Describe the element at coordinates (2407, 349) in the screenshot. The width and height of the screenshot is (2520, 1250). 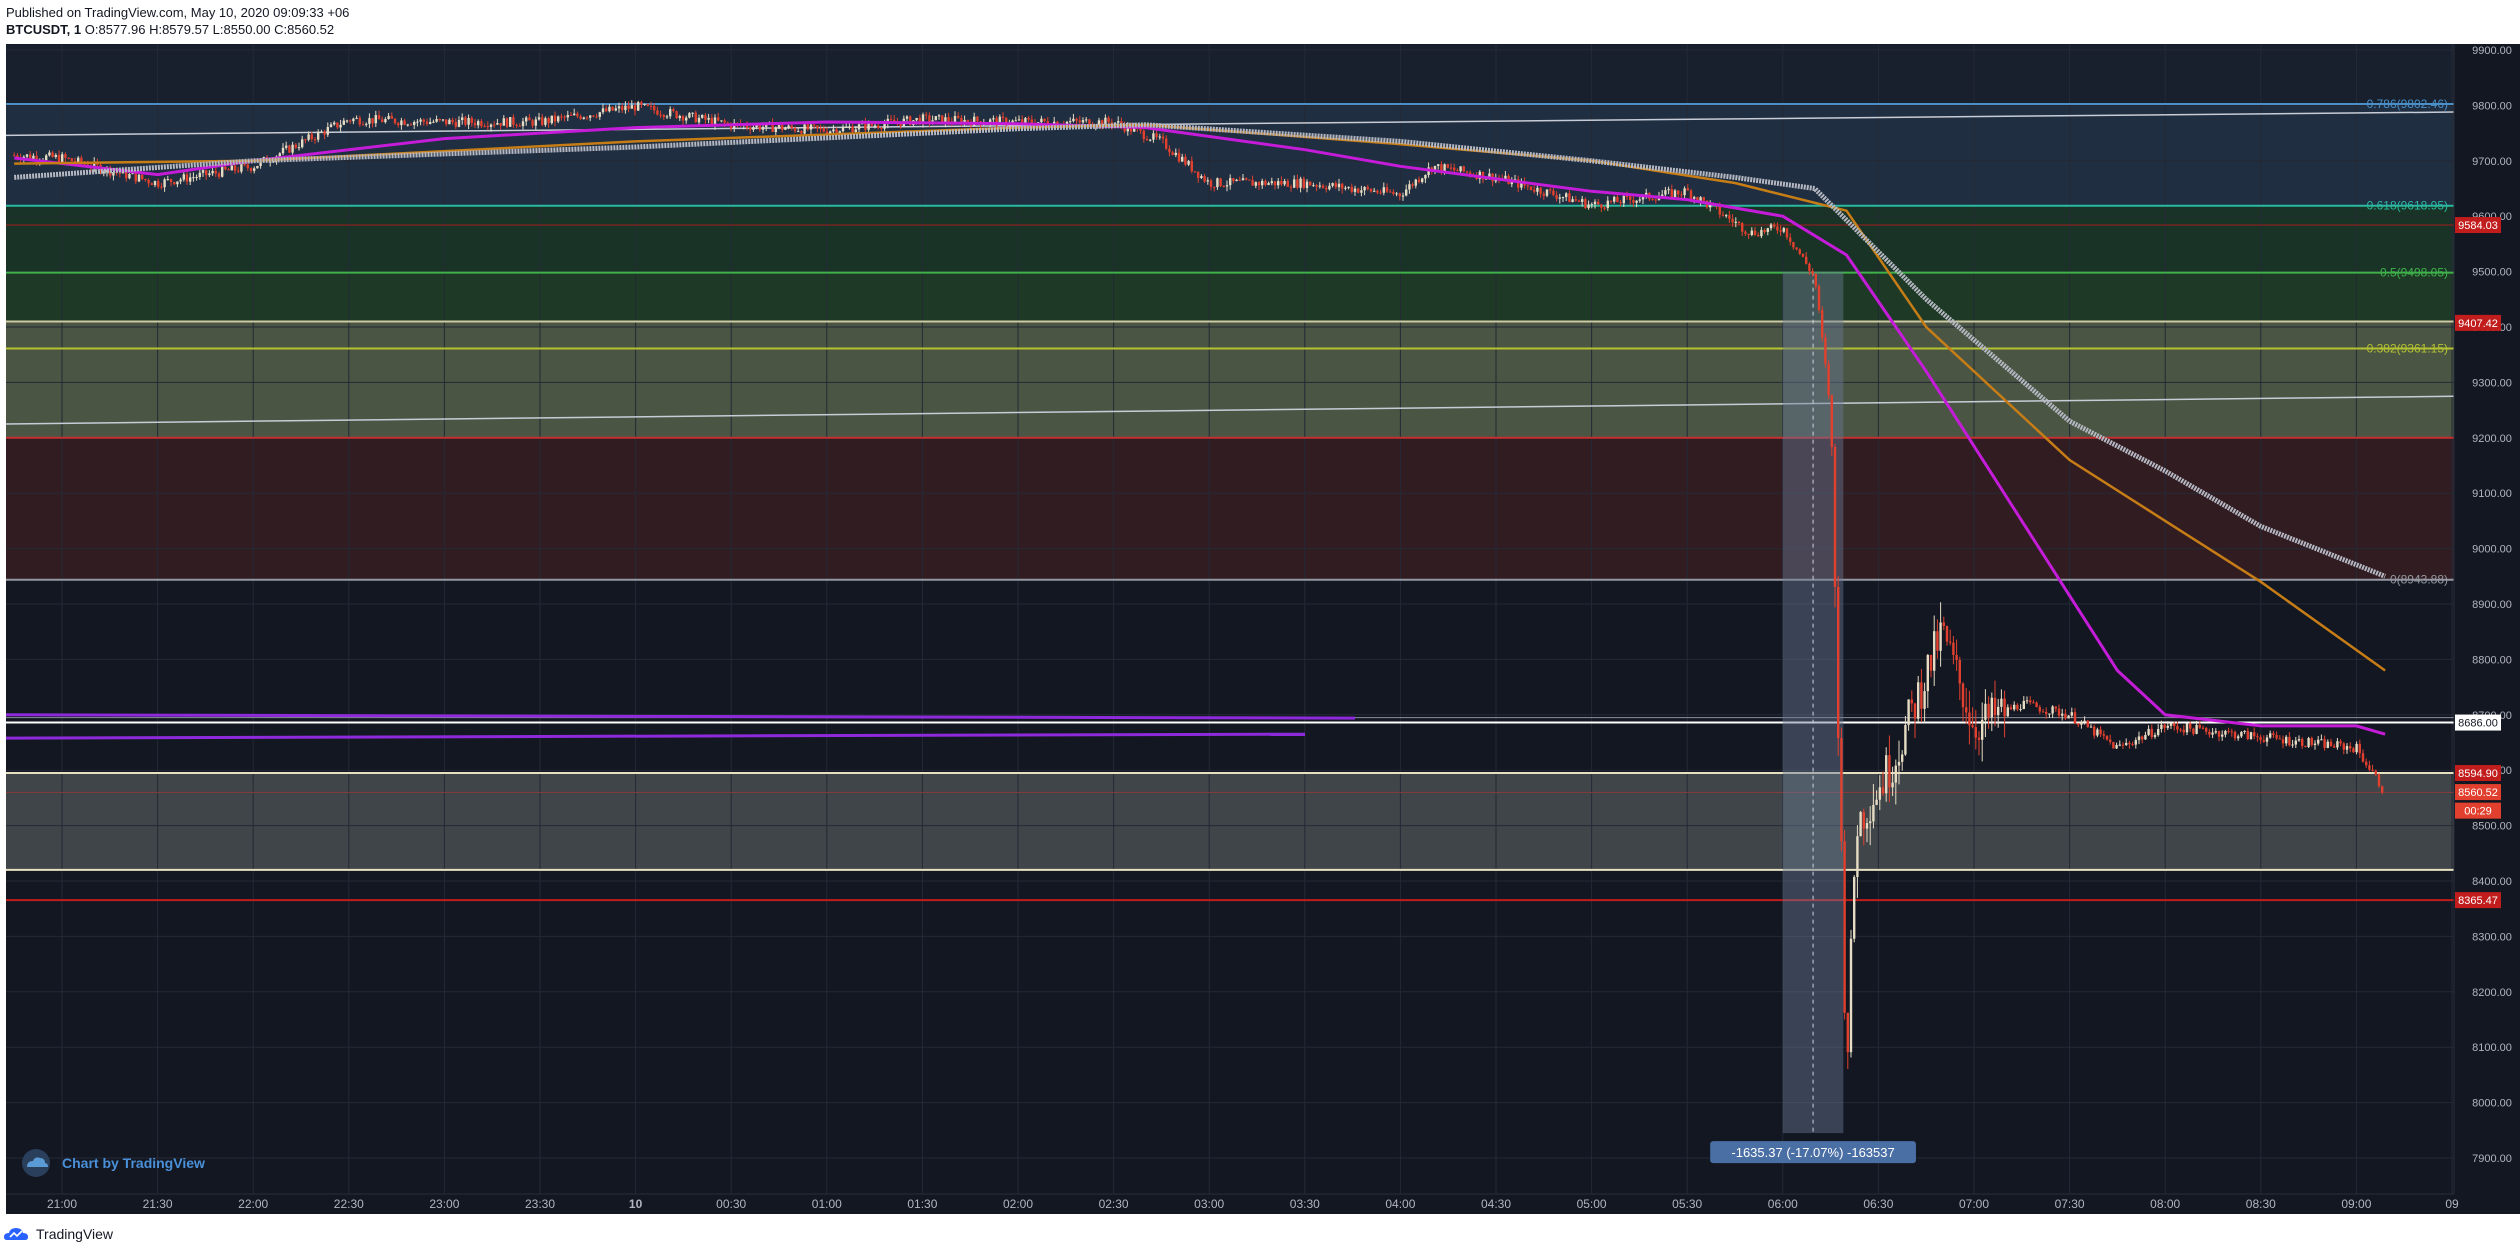
I see `fib-label-f0382: 0.382(9361.15)` at that location.